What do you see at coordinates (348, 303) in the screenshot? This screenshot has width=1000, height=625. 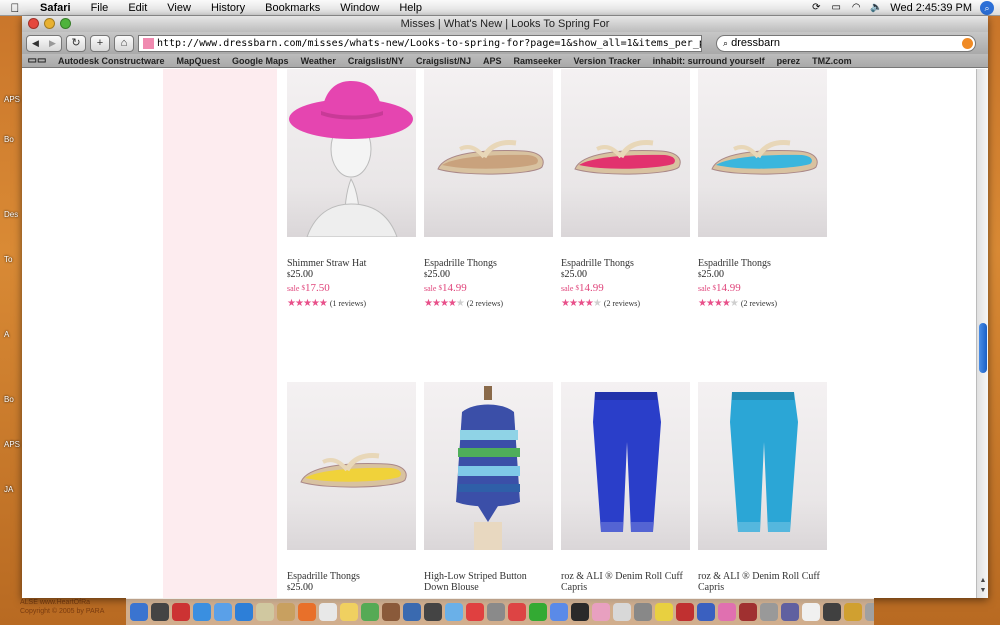 I see `review-count-link: (1 reviews)` at bounding box center [348, 303].